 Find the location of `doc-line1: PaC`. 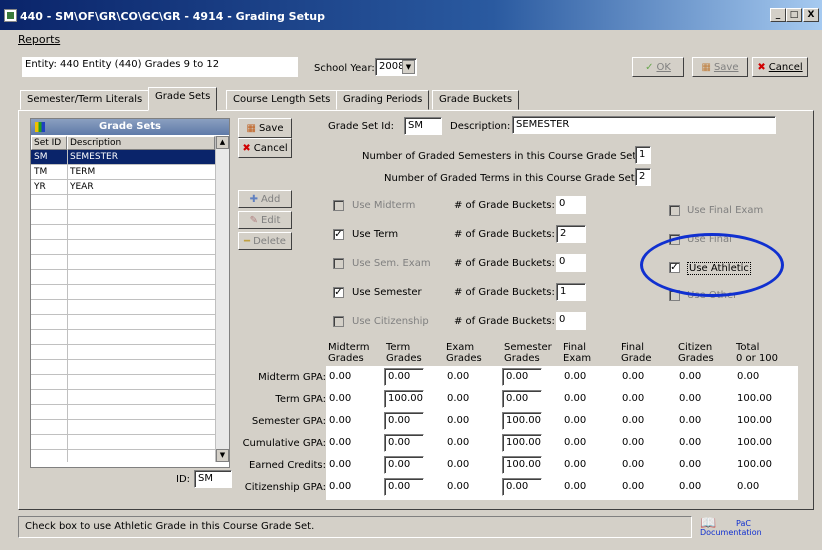

doc-line1: PaC is located at coordinates (743, 523).